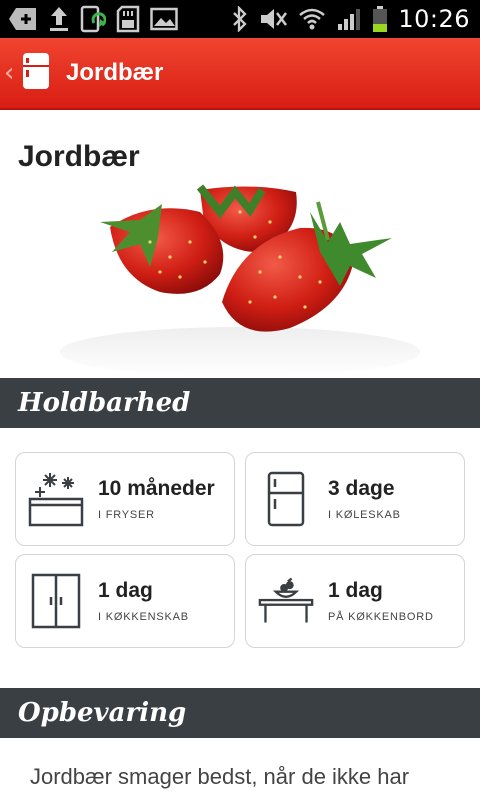 This screenshot has width=480, height=800. I want to click on storage-description: Jordbær smager bedst, når de ikke har, so click(220, 776).